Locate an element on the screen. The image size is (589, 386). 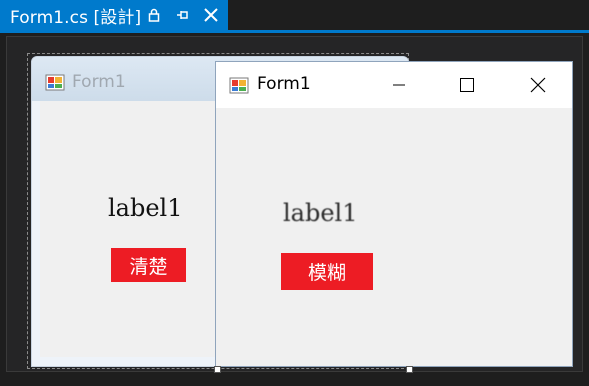
clear-button: 清楚 is located at coordinates (148, 265).